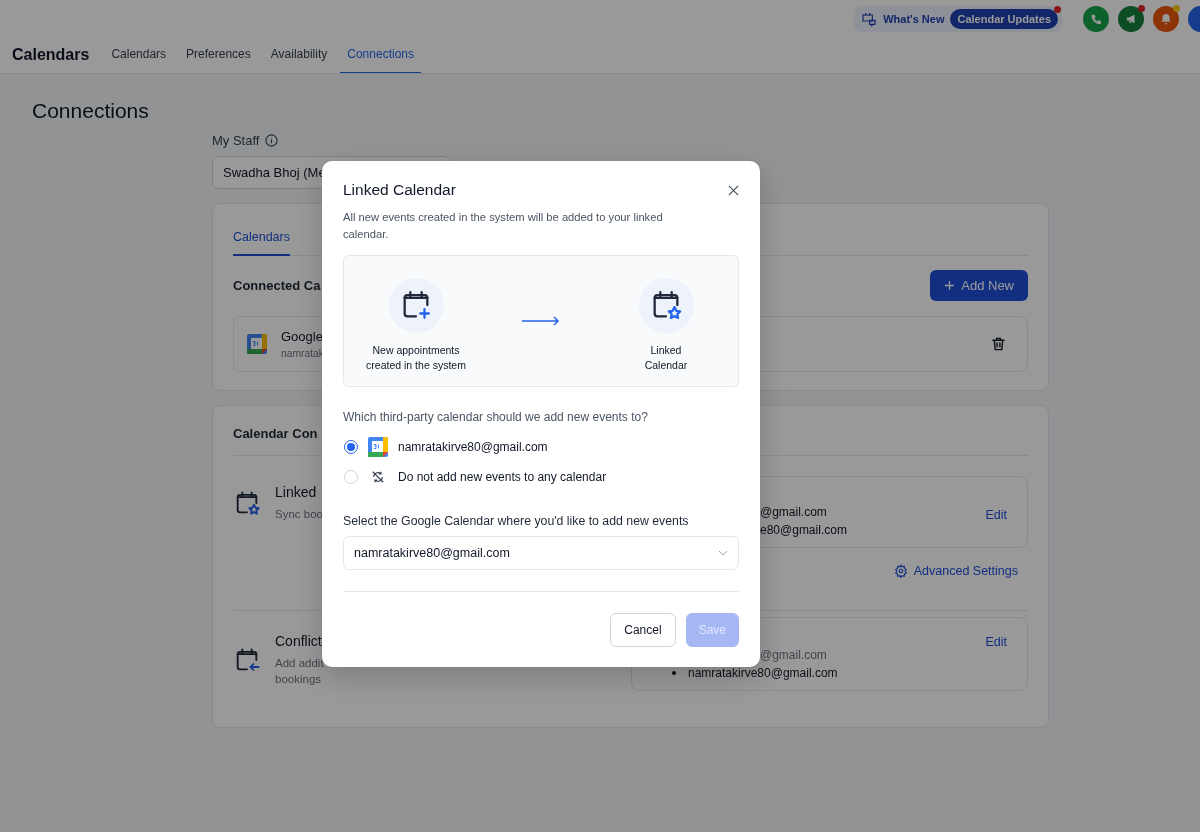 The image size is (1200, 832). Describe the element at coordinates (299, 641) in the screenshot. I see `section-title: Conflict` at that location.